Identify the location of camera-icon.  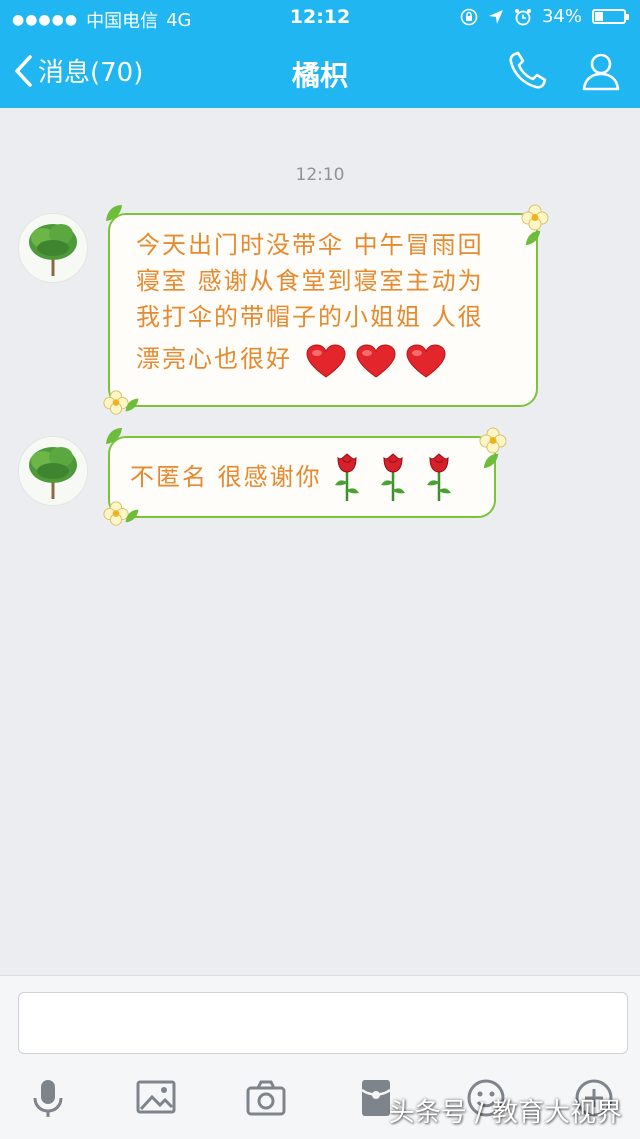
(266, 1098).